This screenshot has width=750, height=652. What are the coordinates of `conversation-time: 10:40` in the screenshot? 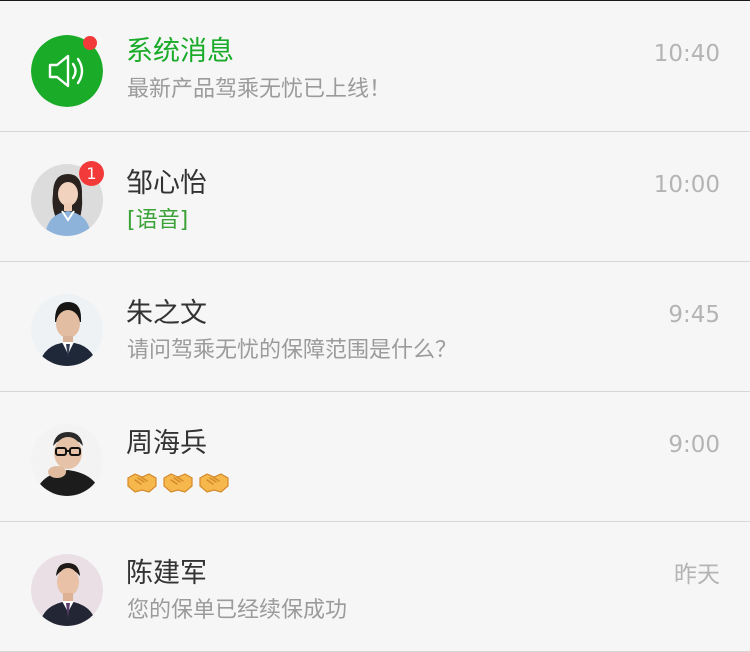 It's located at (686, 54).